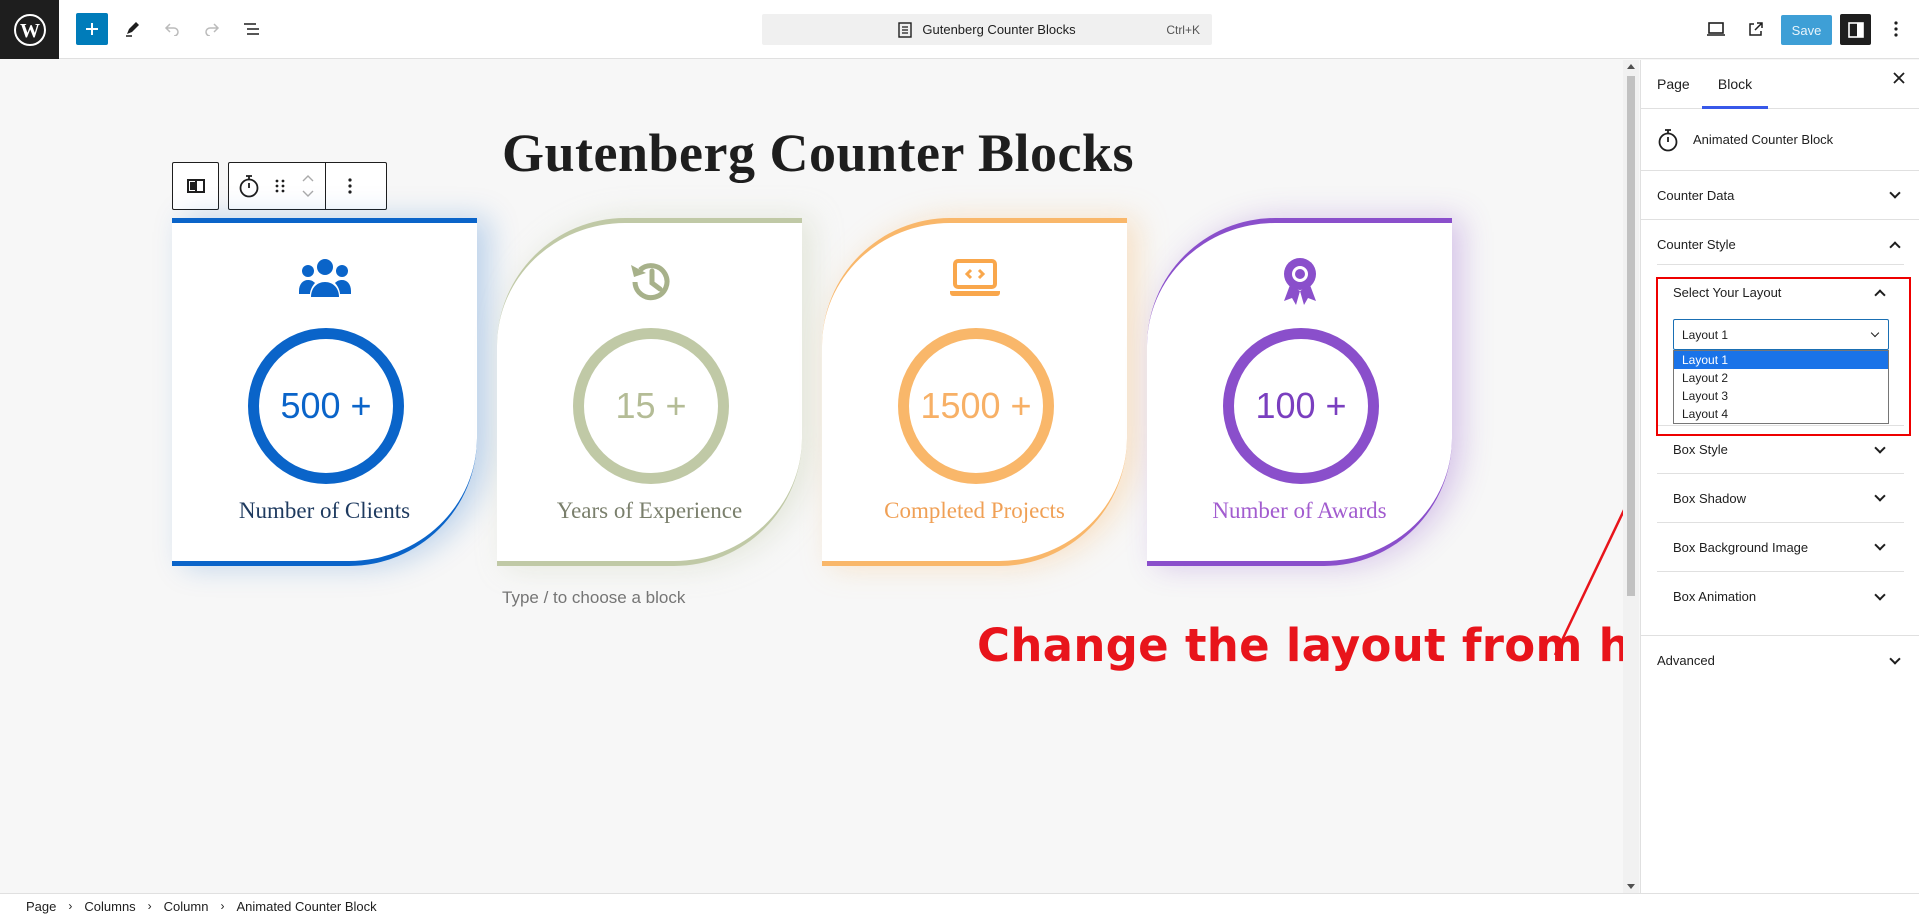 The width and height of the screenshot is (1919, 918). I want to click on page-title: Gutenberg Counter Blocks, so click(818, 153).